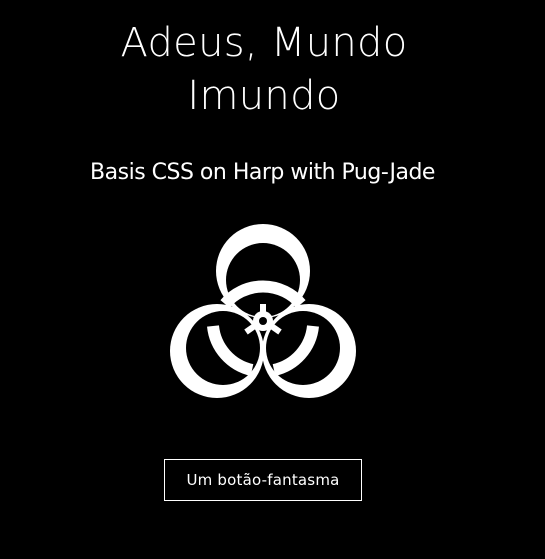 Image resolution: width=545 pixels, height=559 pixels. Describe the element at coordinates (264, 96) in the screenshot. I see `page-title-line-2: Imundo` at that location.